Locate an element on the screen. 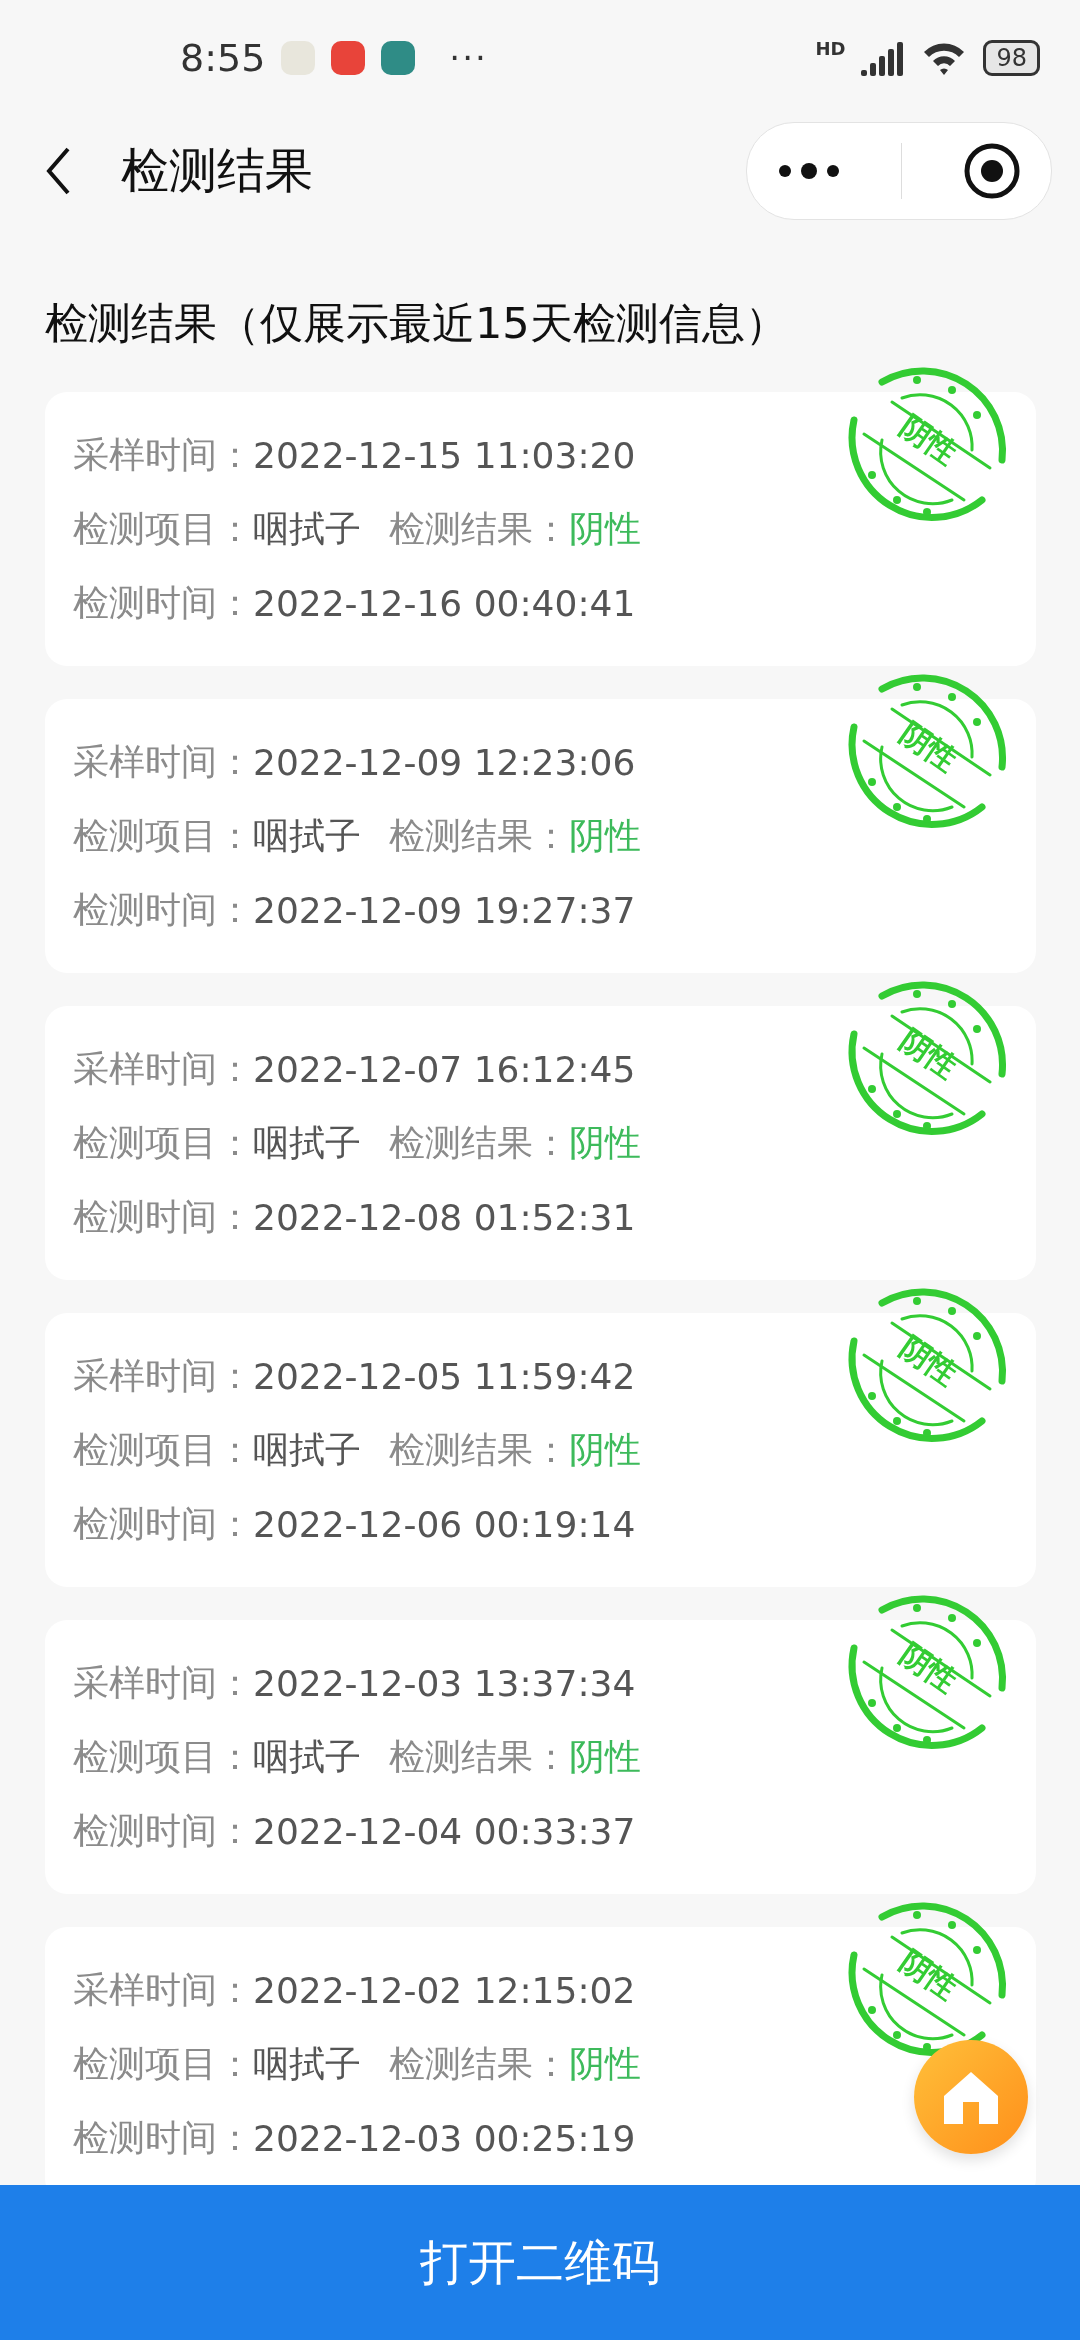 This screenshot has width=1080, height=2340. status-time: 8:55 is located at coordinates (223, 58).